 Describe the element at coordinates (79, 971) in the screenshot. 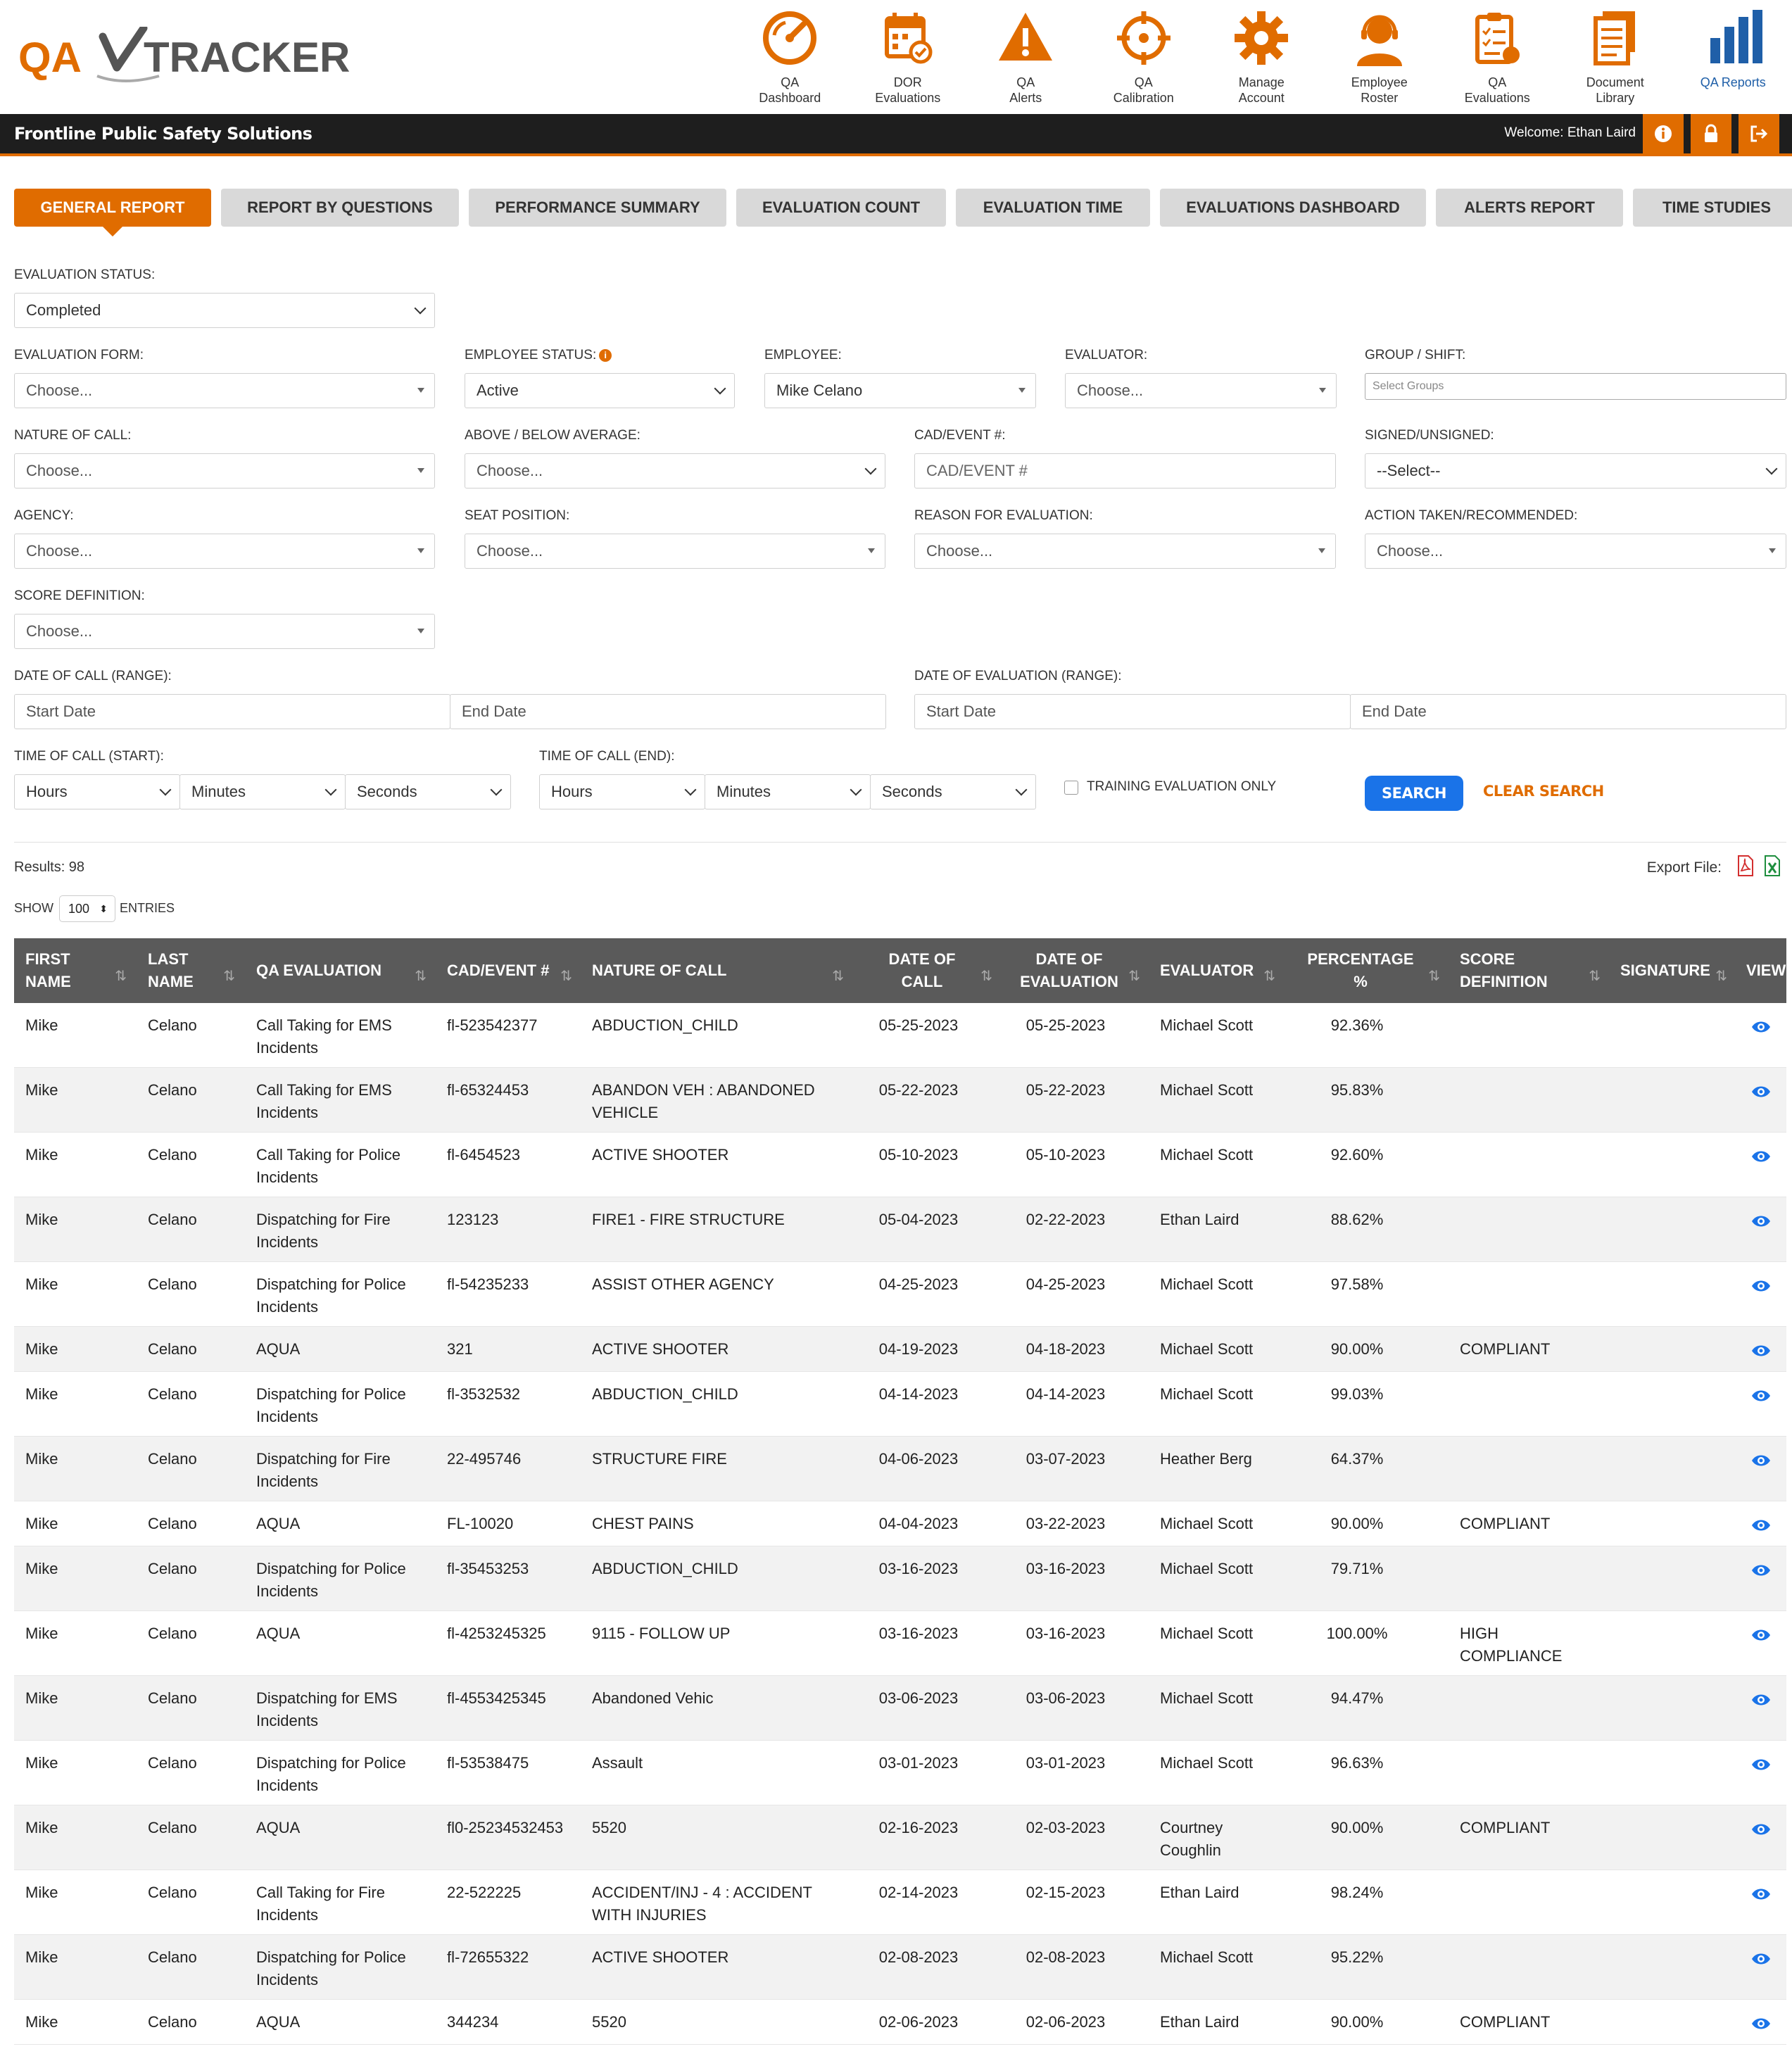

I see `column-header-first-name: FIRST NAME ⇅` at that location.